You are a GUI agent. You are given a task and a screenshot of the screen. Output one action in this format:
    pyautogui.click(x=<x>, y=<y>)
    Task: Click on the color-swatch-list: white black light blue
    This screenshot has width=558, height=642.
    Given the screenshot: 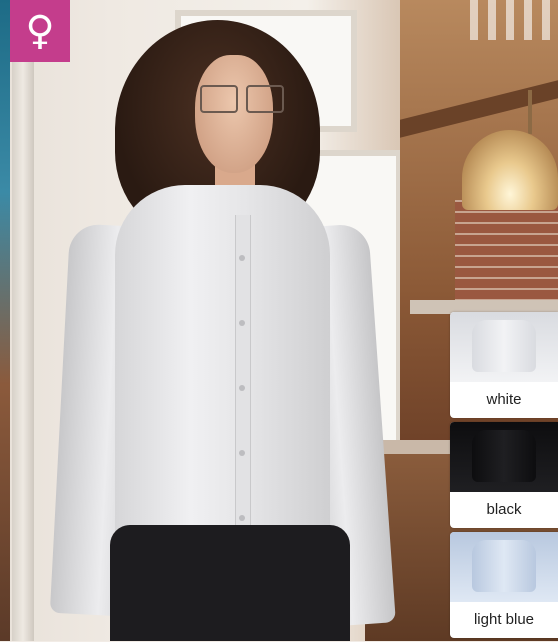 What is the action you would take?
    pyautogui.click(x=504, y=477)
    